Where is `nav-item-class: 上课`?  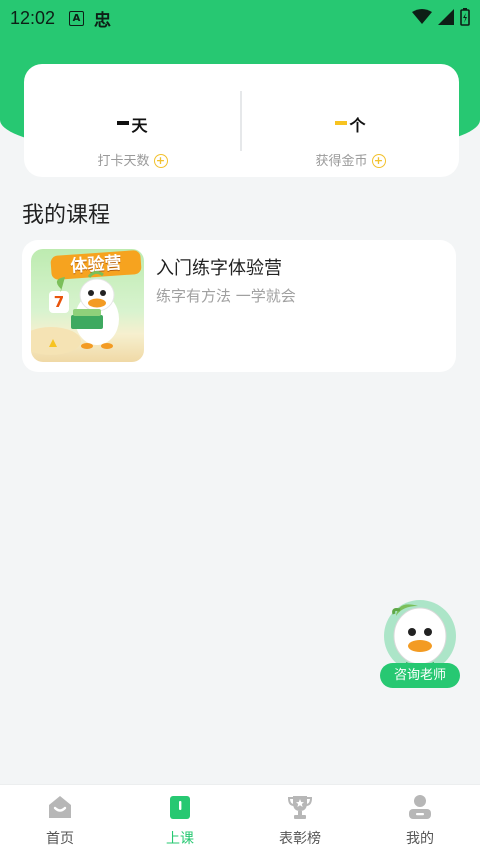 nav-item-class: 上课 is located at coordinates (180, 819).